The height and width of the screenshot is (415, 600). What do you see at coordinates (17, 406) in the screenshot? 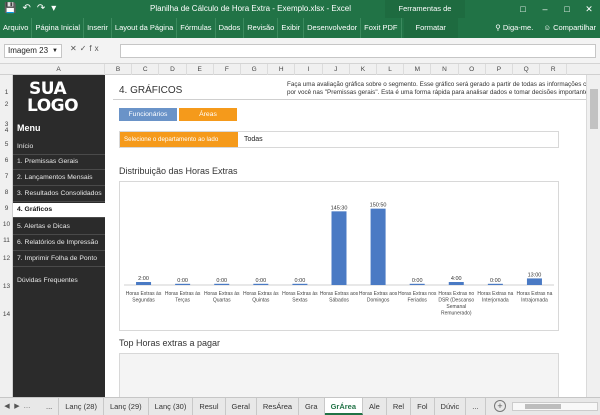
I see `prev-sheet-icon: ▶` at bounding box center [17, 406].